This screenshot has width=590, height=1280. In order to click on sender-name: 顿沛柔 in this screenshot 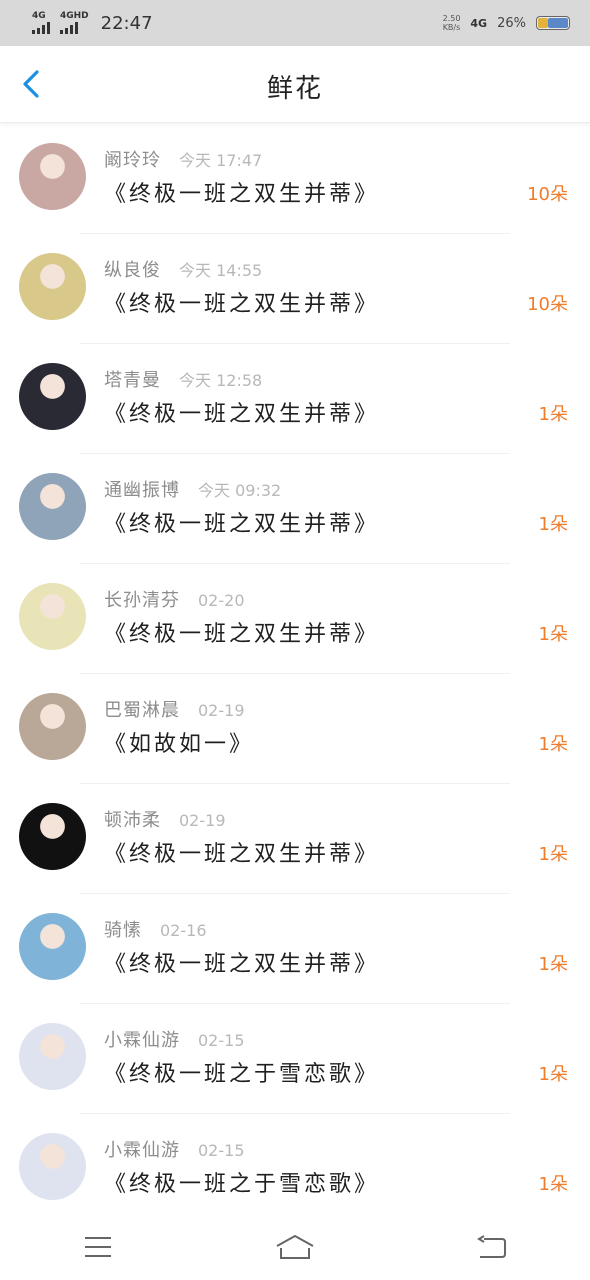, I will do `click(132, 820)`.